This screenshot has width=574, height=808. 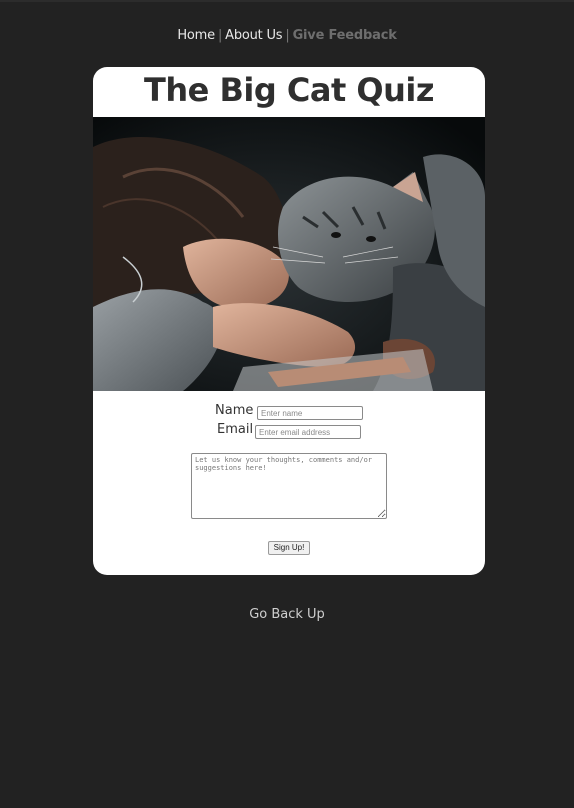 I want to click on name-row: Name, so click(x=289, y=412).